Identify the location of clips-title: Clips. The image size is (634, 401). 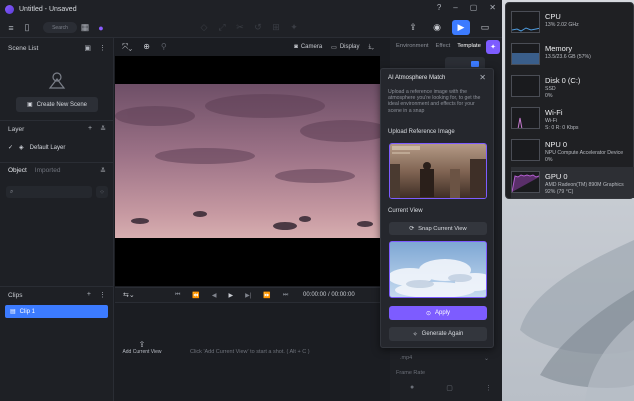
(15, 295).